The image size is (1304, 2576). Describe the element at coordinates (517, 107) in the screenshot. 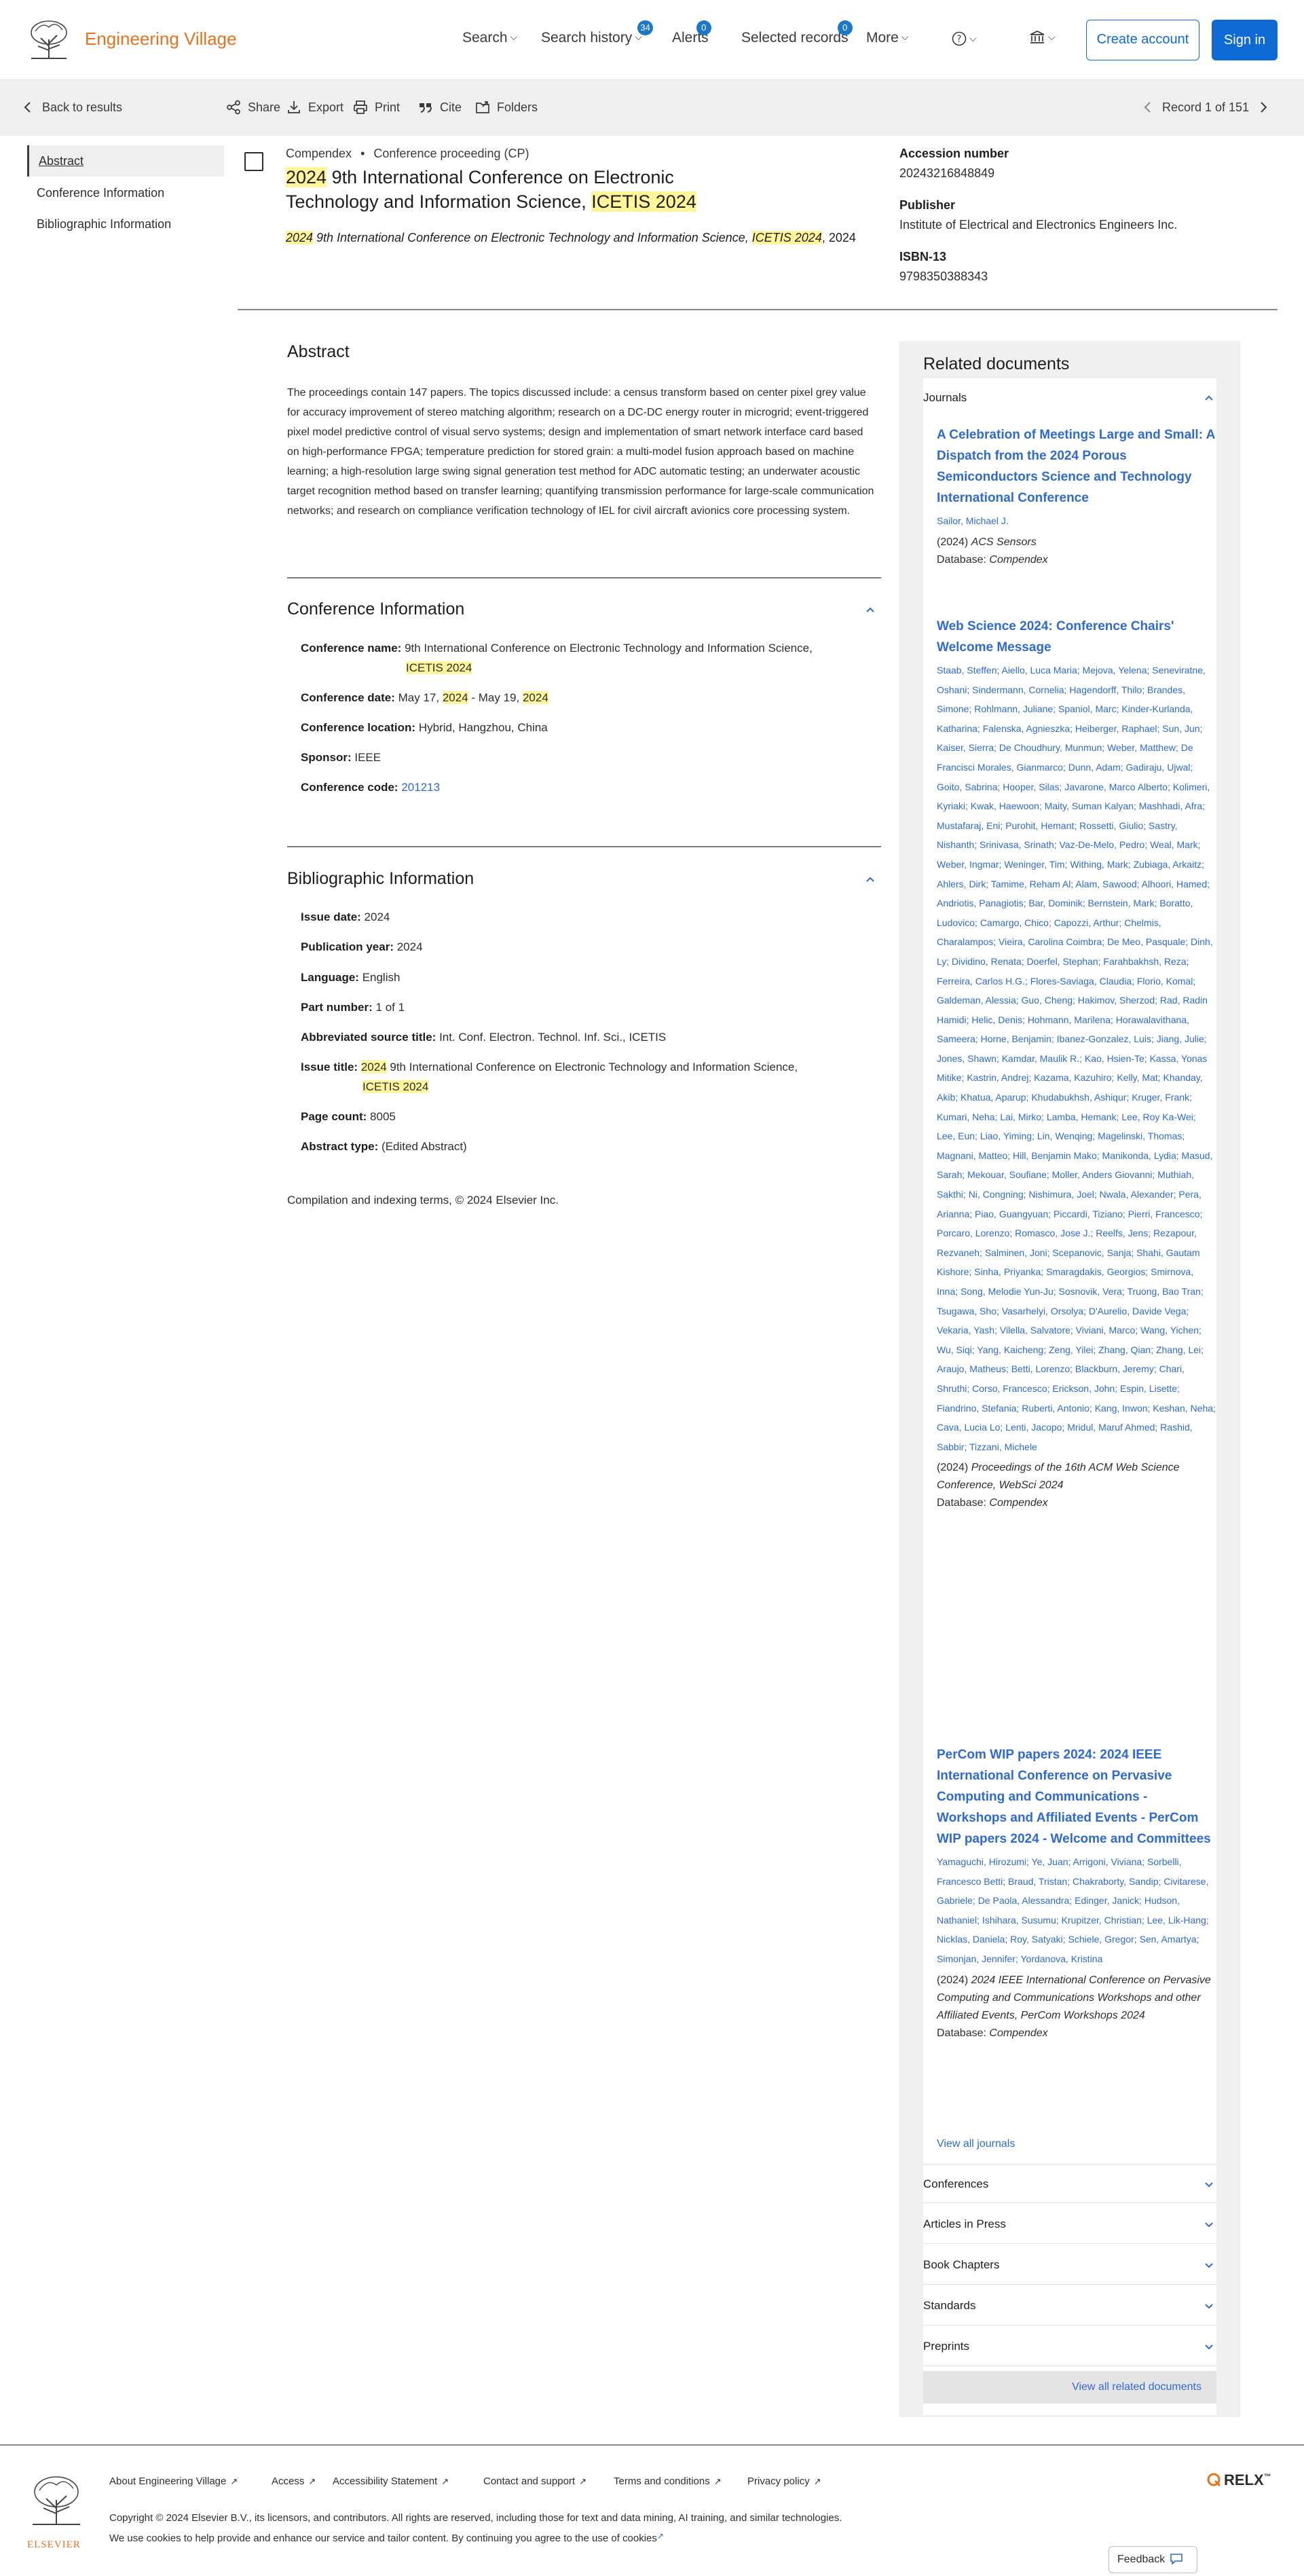

I see `folders-label: Folders` at that location.